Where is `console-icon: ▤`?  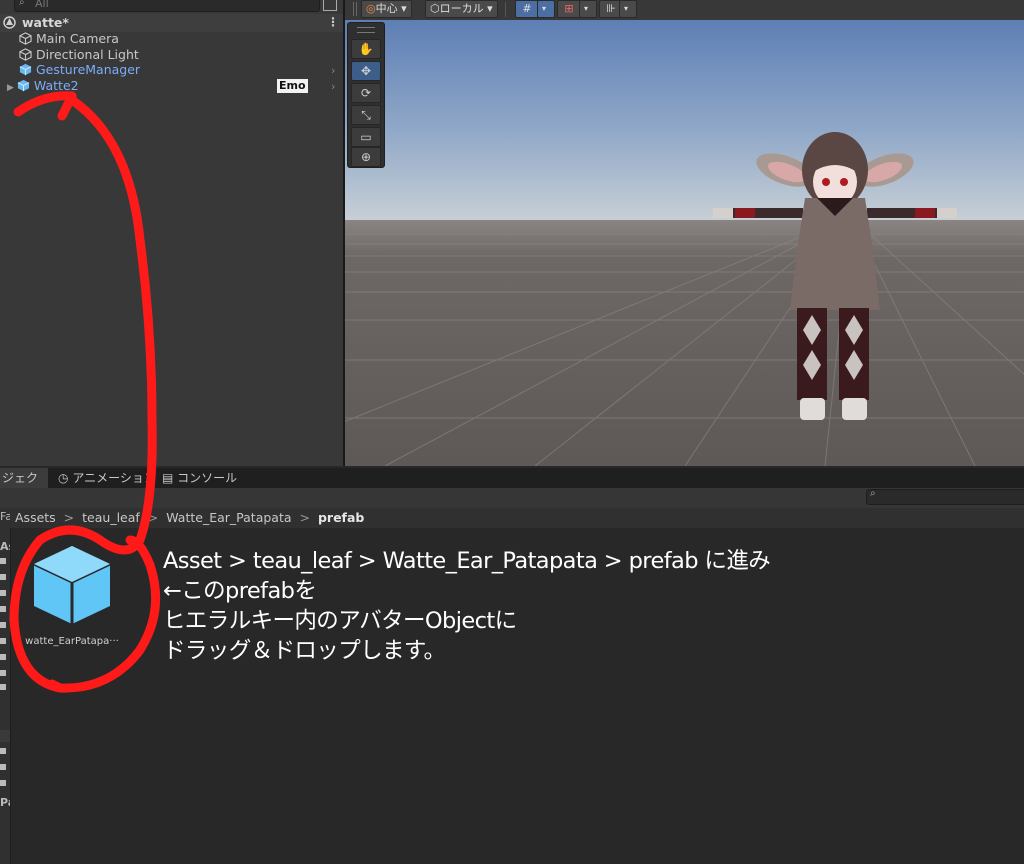 console-icon: ▤ is located at coordinates (168, 478).